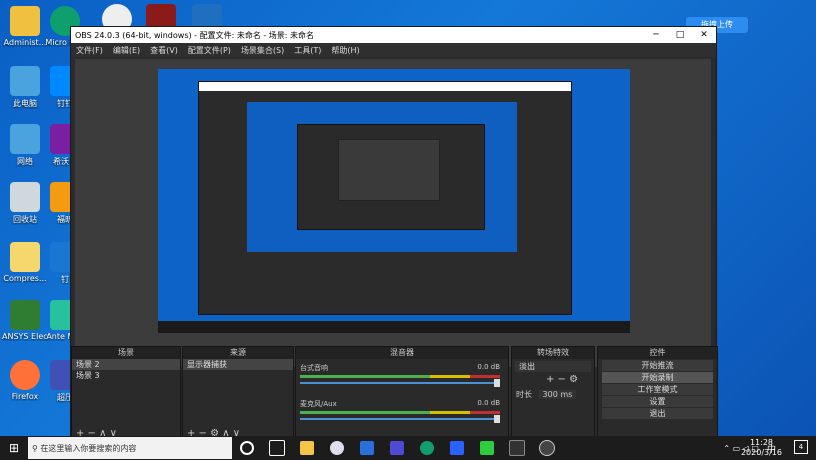  I want to click on clock-time: 11:28, so click(761, 442).